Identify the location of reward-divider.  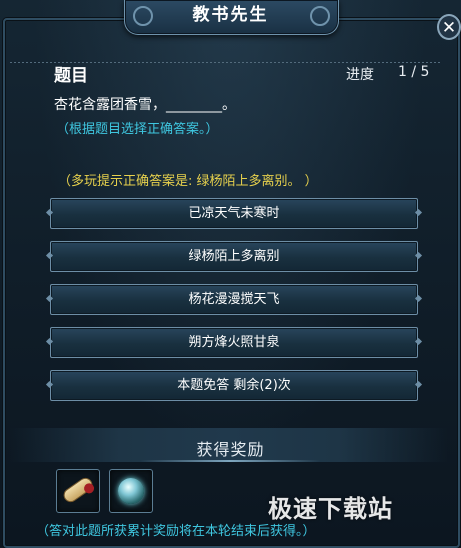
(230, 461).